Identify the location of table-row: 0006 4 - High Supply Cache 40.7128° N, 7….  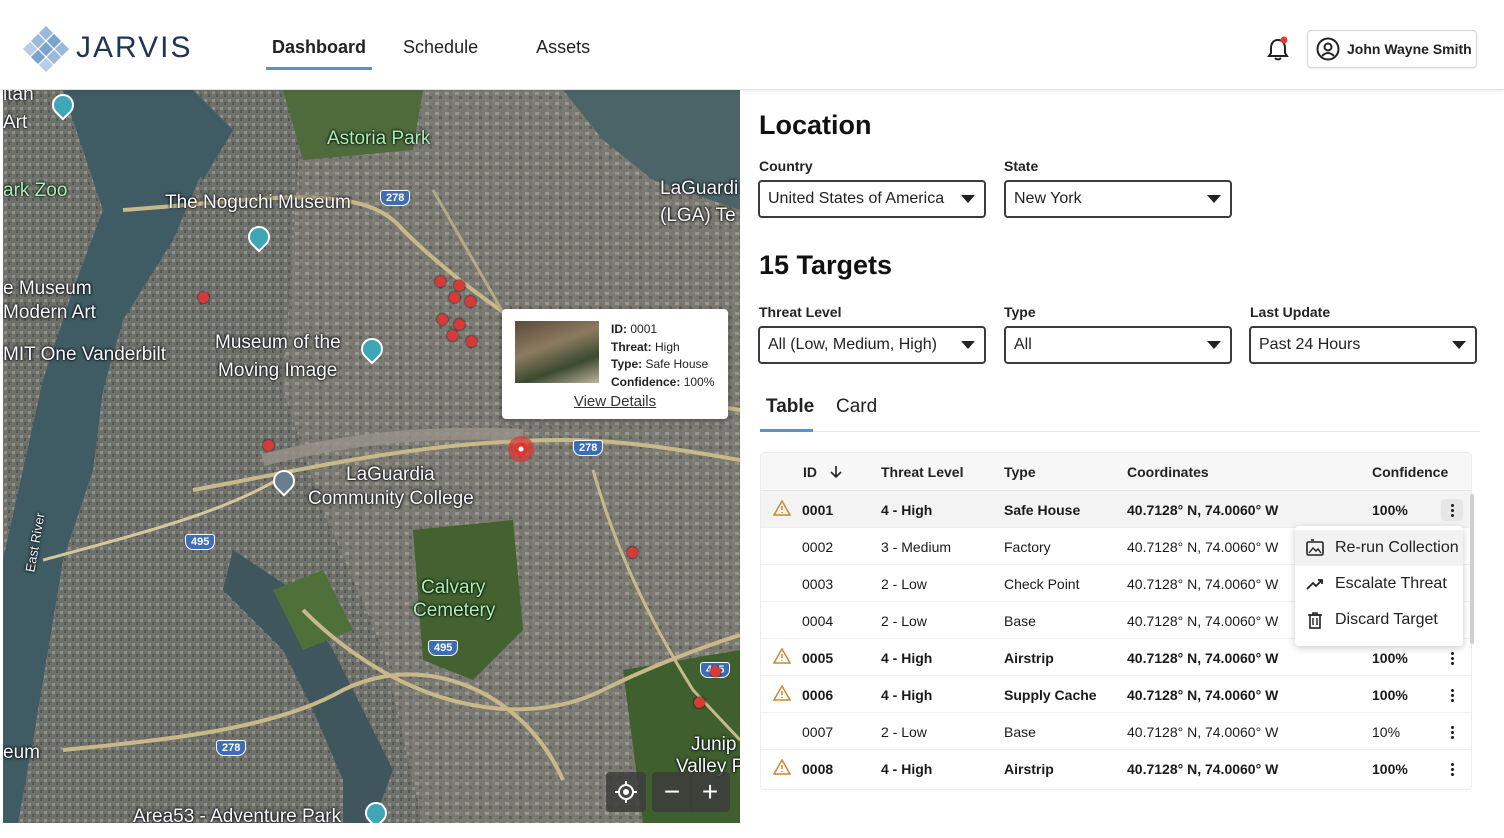
(1116, 694).